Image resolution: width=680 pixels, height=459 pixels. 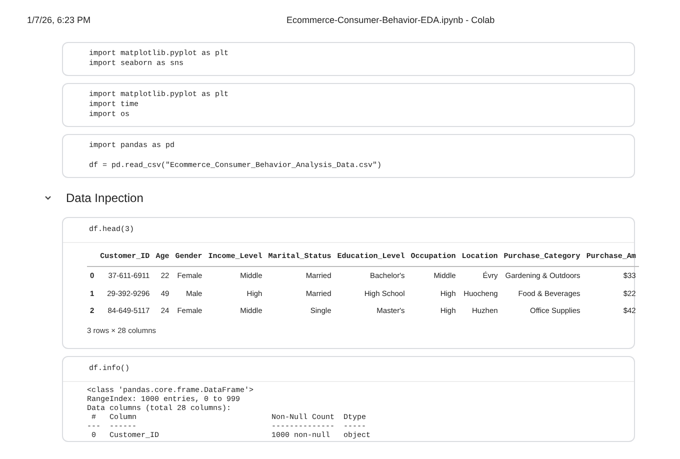 What do you see at coordinates (59, 21) in the screenshot?
I see `print-timestamp: 1/7/26, 6:23 PM` at bounding box center [59, 21].